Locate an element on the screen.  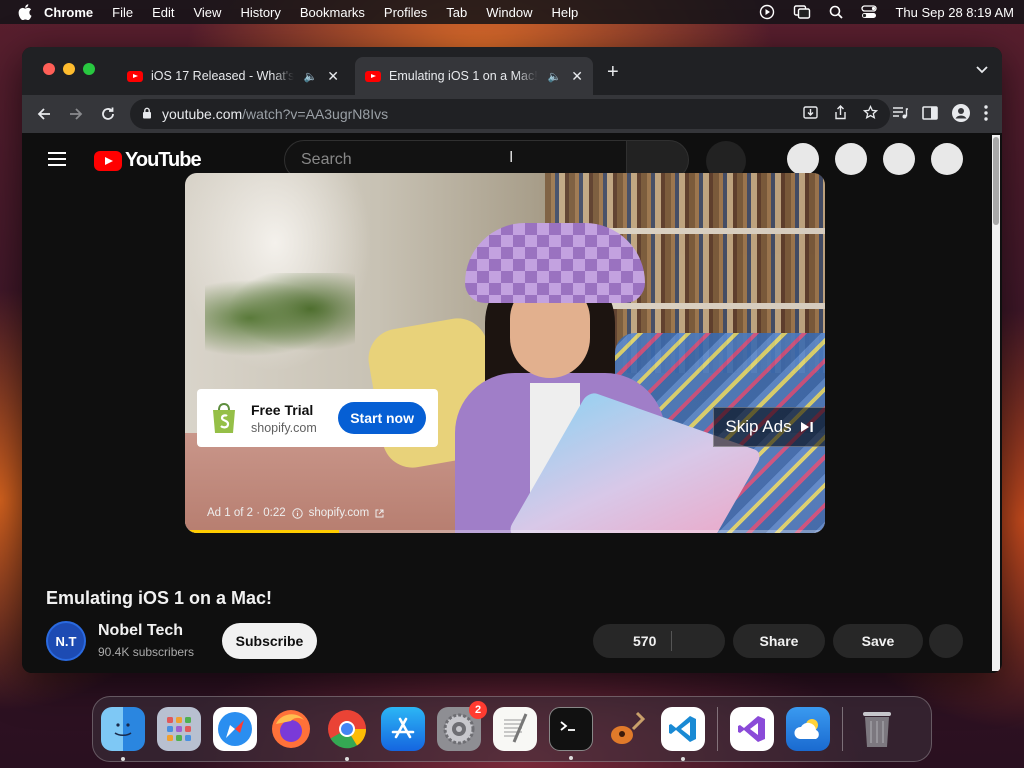
weather-icon is located at coordinates (808, 729).